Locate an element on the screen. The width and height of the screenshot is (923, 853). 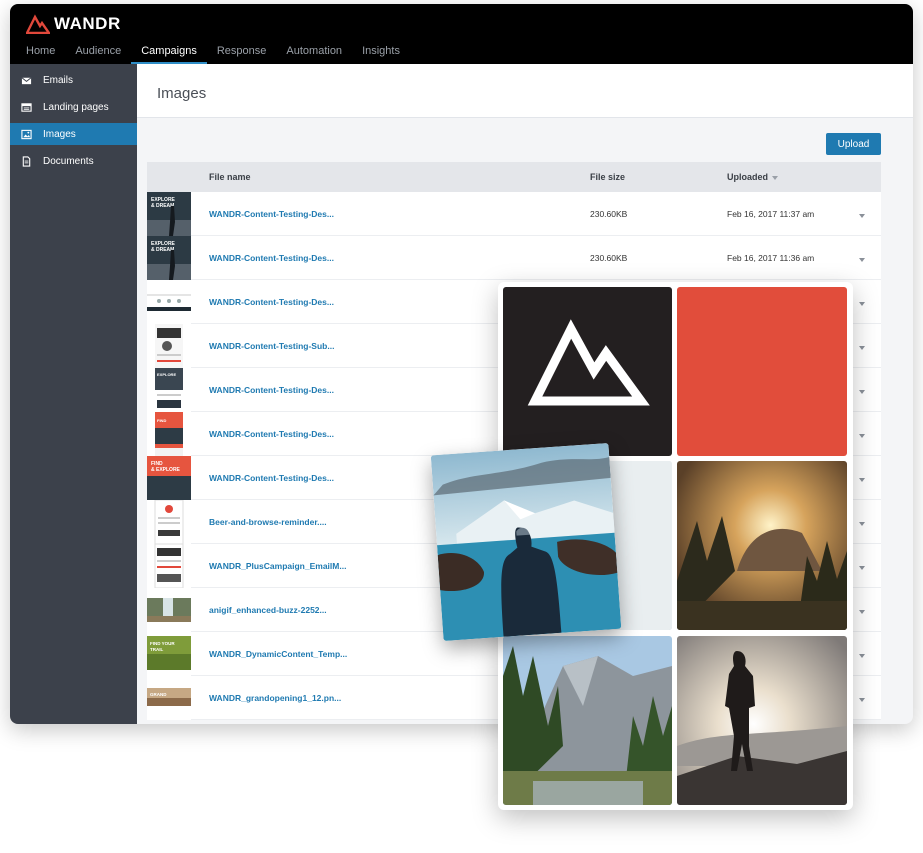
sidebar-item-label: Landing pages is located at coordinates (76, 107).